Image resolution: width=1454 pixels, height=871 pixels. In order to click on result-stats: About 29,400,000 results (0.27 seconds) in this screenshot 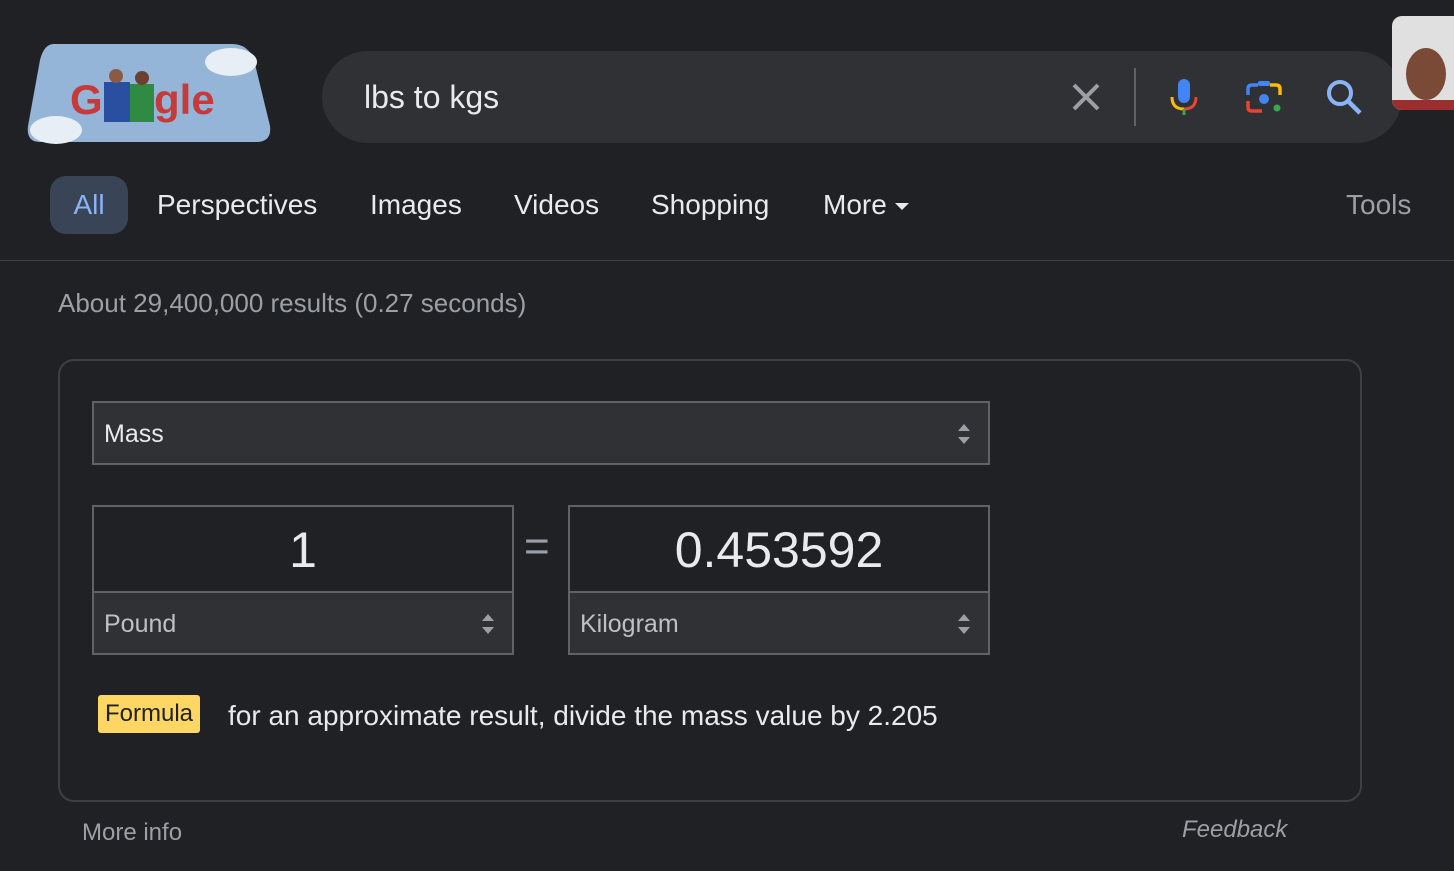, I will do `click(292, 303)`.